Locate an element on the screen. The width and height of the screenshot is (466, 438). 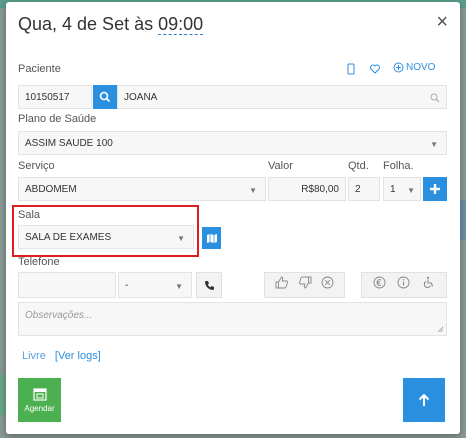
footer-status-row: Livre [Ver logs] is located at coordinates (61, 356).